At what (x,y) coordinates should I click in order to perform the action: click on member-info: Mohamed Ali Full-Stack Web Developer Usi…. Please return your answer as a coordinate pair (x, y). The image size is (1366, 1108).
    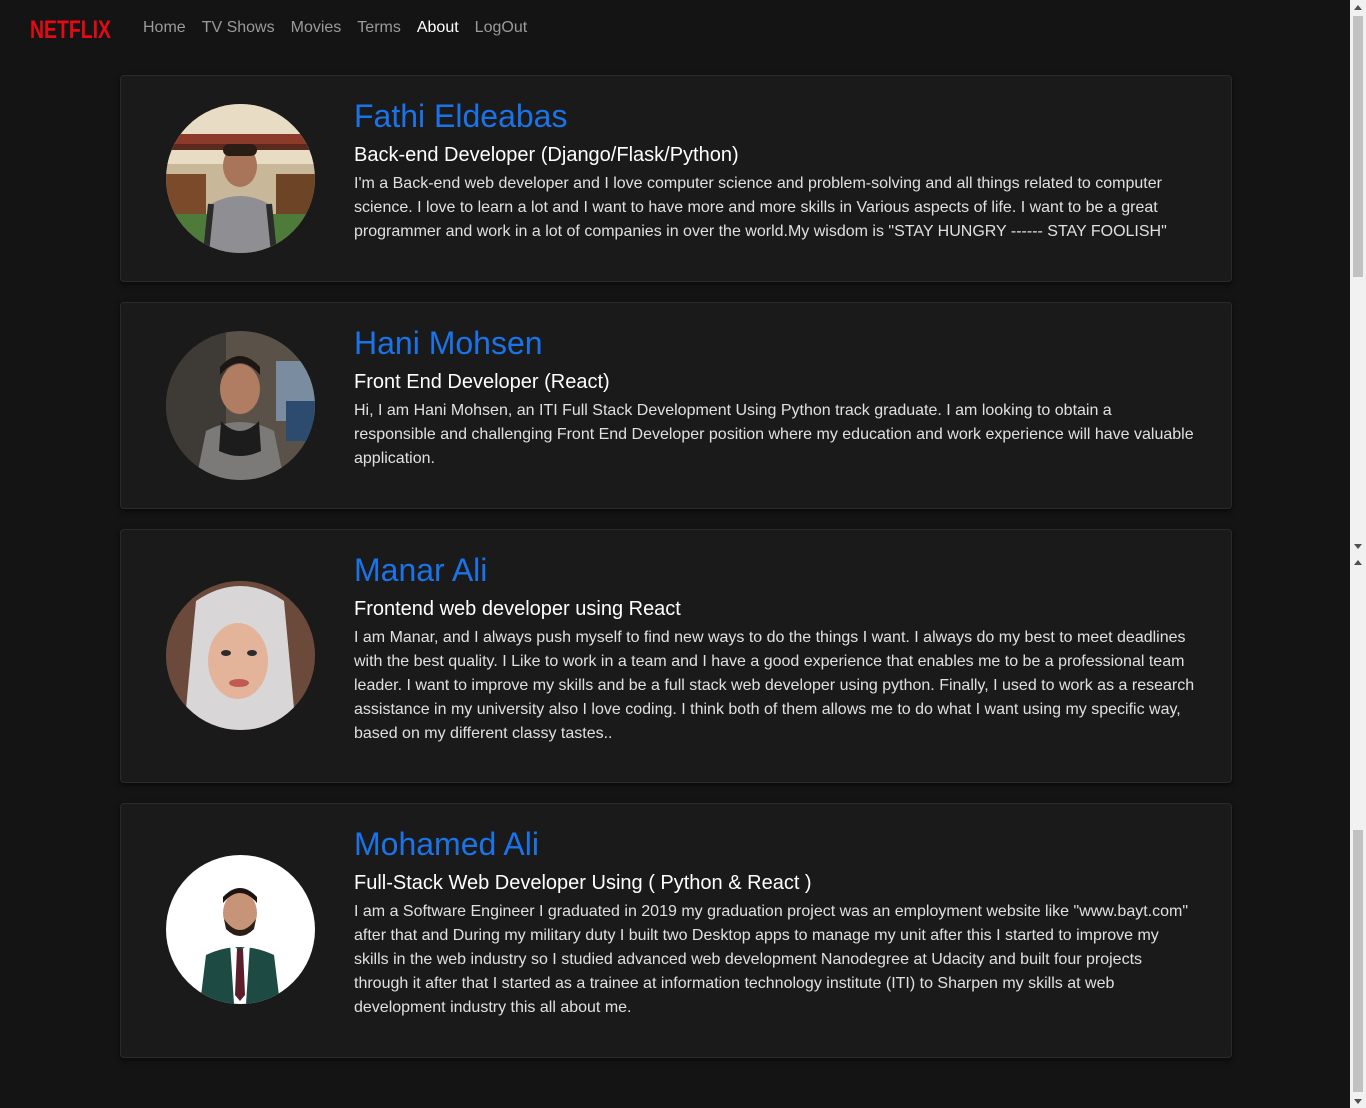
    Looking at the image, I should click on (775, 922).